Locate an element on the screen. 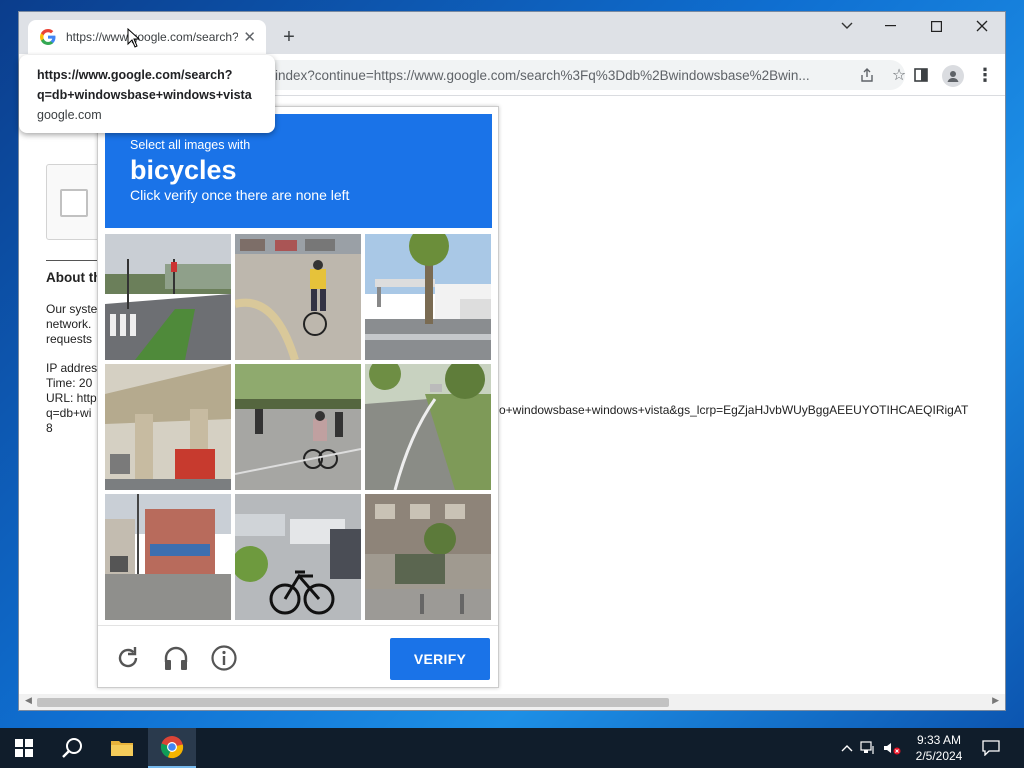 This screenshot has height=768, width=1024. info-line: URL: http is located at coordinates (71, 398).